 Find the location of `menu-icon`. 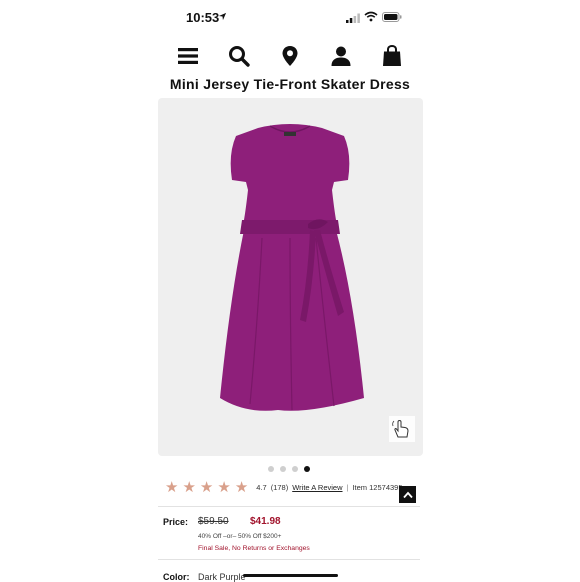

menu-icon is located at coordinates (188, 56).